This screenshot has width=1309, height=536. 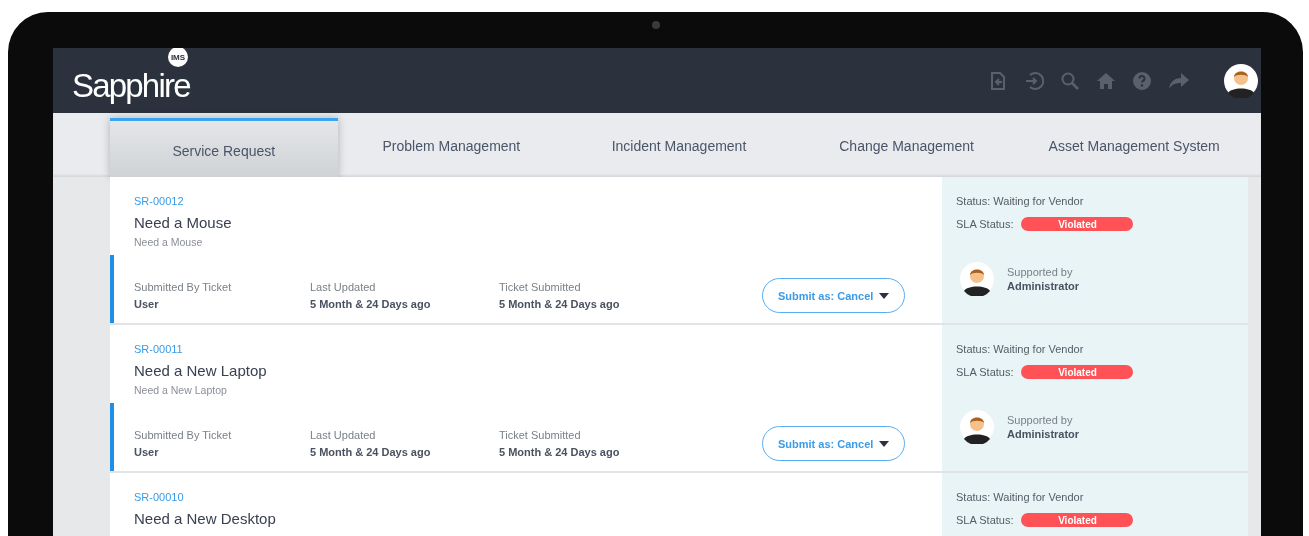 I want to click on ticket-description: Need a New Laptop, so click(x=181, y=390).